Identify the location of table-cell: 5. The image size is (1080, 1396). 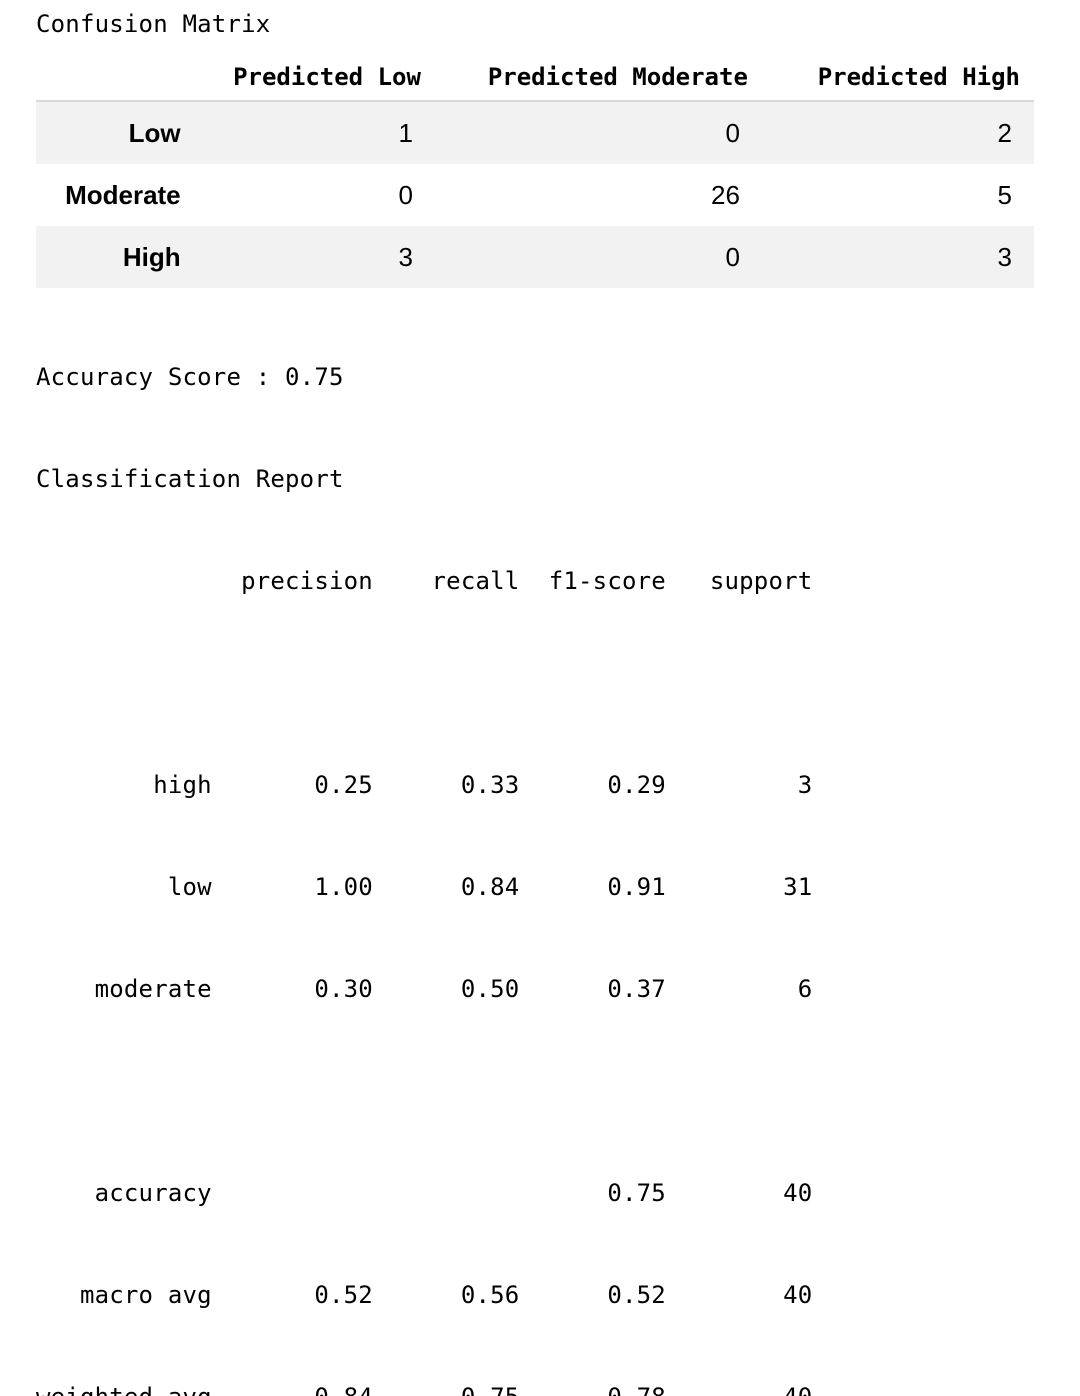
(1004, 194).